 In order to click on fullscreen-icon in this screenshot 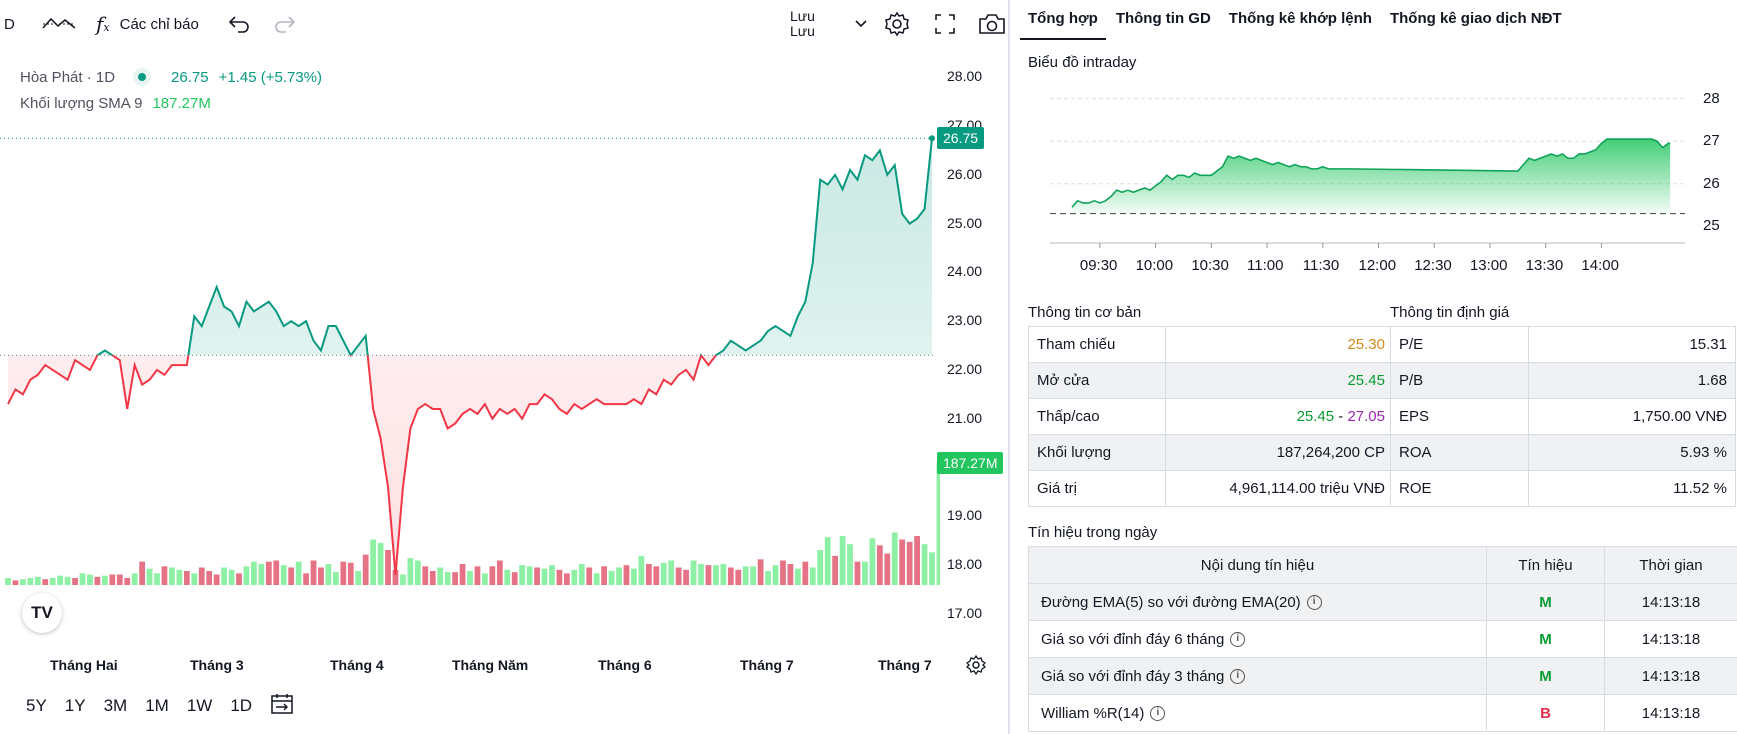, I will do `click(945, 24)`.